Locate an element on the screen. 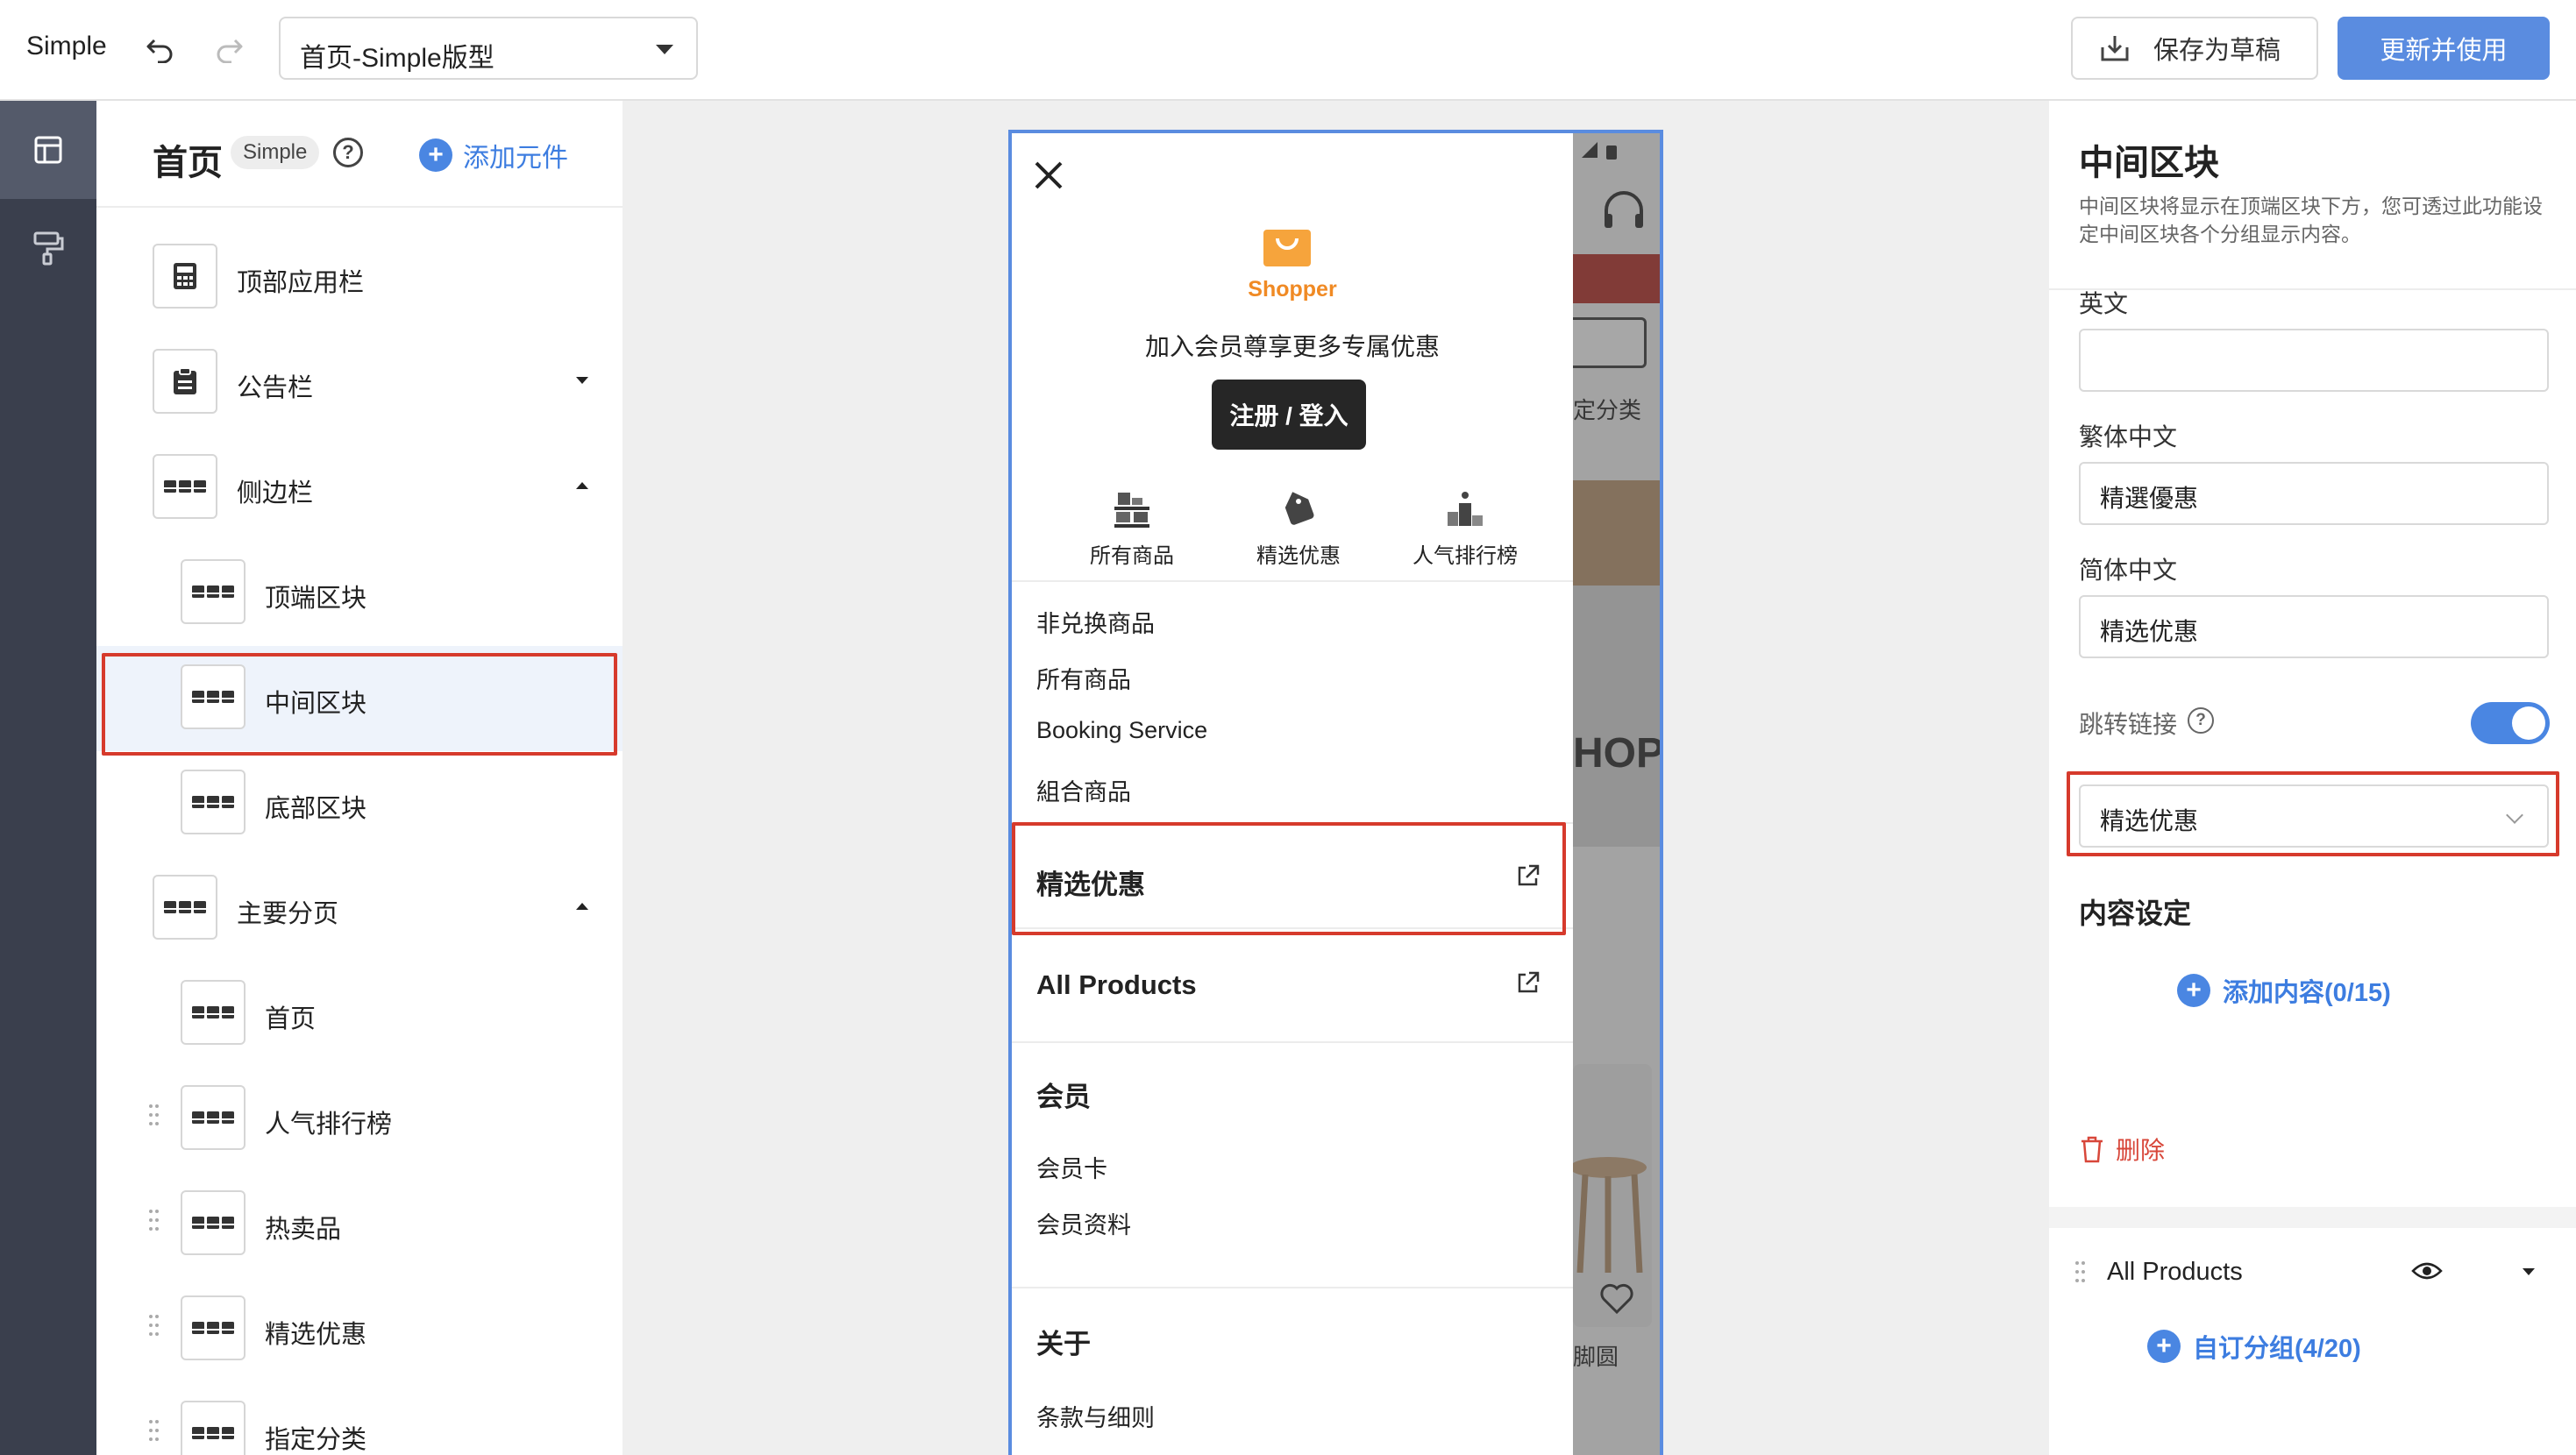 This screenshot has height=1455, width=2576. podium-icon is located at coordinates (1465, 509).